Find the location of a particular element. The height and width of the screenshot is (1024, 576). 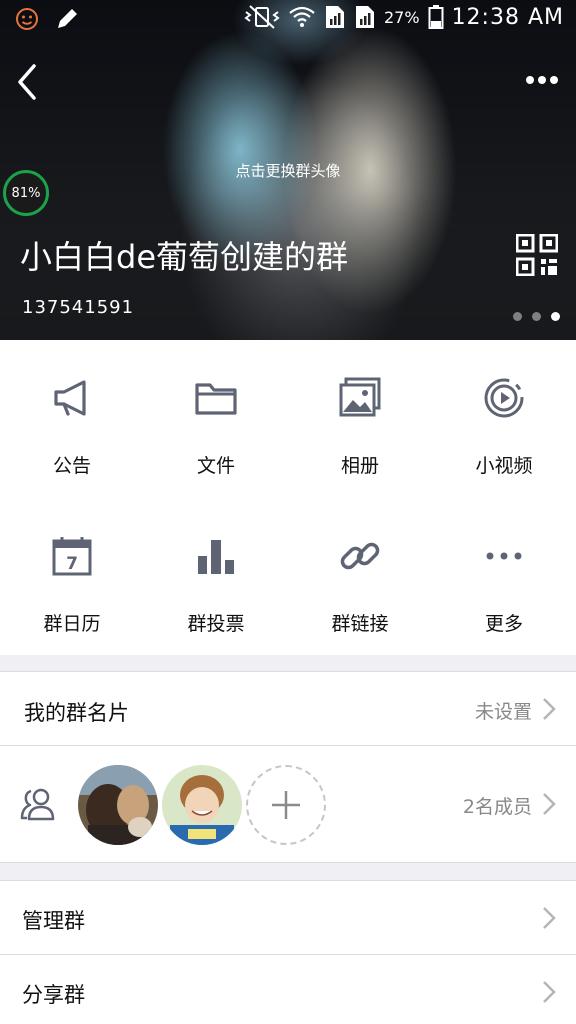

status-clock: 12:38 AM is located at coordinates (507, 17).